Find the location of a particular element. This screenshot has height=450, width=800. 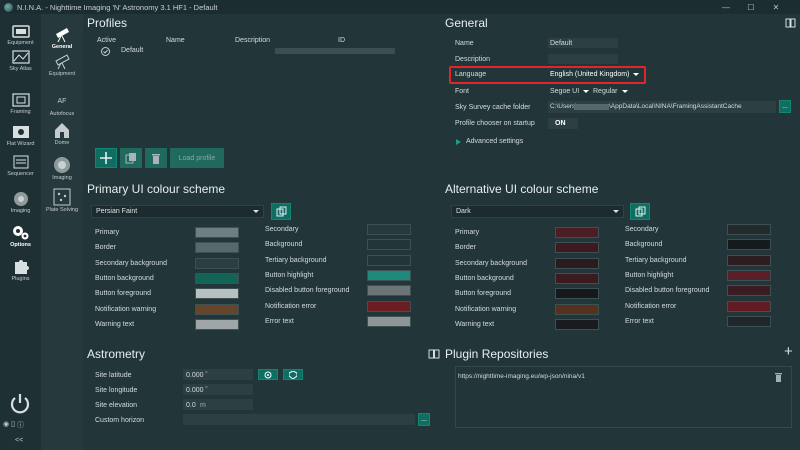

language-select: English (United Kingdom) is located at coordinates (589, 74).